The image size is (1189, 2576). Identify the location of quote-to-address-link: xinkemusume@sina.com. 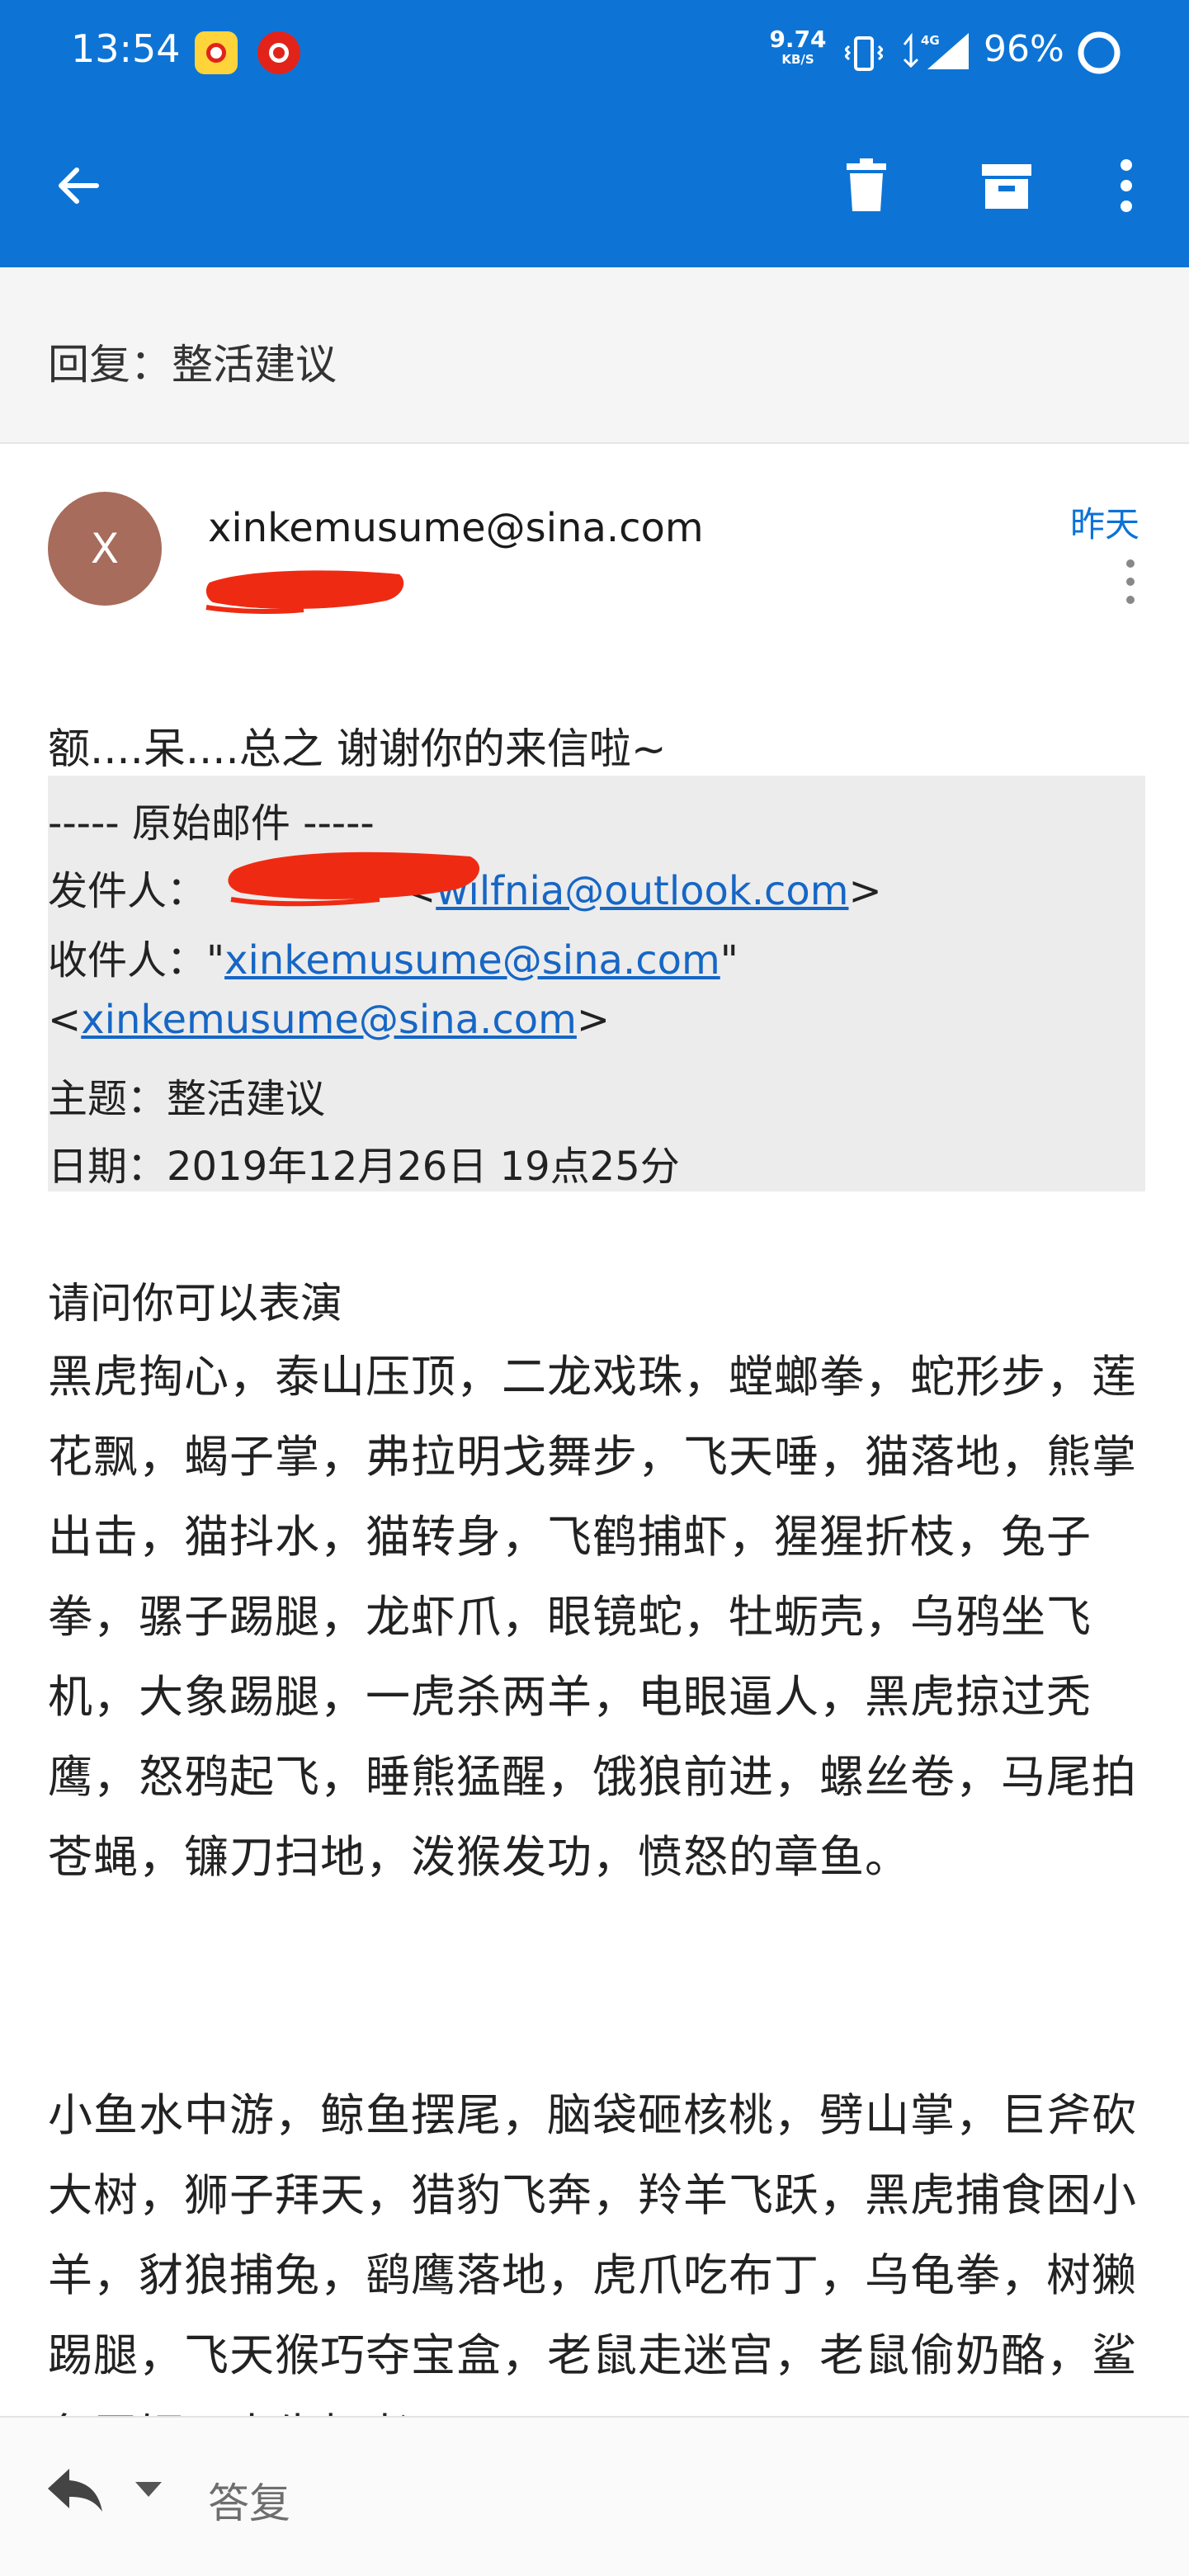
(329, 1020).